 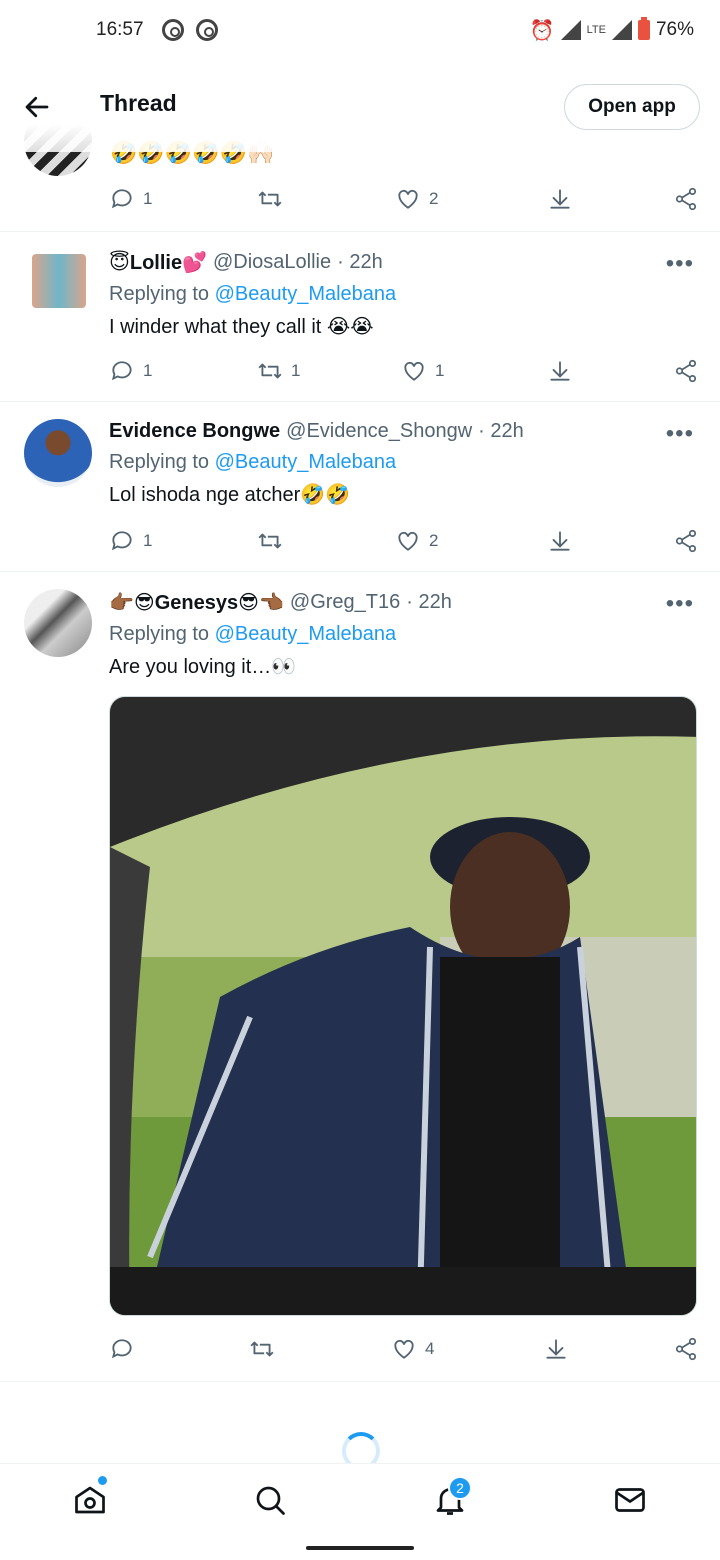 What do you see at coordinates (570, 30) in the screenshot?
I see `signal-icon` at bounding box center [570, 30].